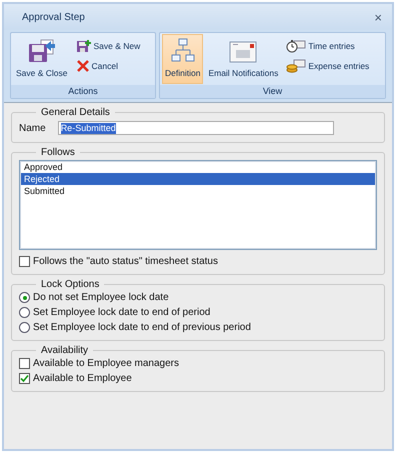 Image resolution: width=400 pixels, height=457 pixels. What do you see at coordinates (198, 191) in the screenshot?
I see `list-item: Submitted` at bounding box center [198, 191].